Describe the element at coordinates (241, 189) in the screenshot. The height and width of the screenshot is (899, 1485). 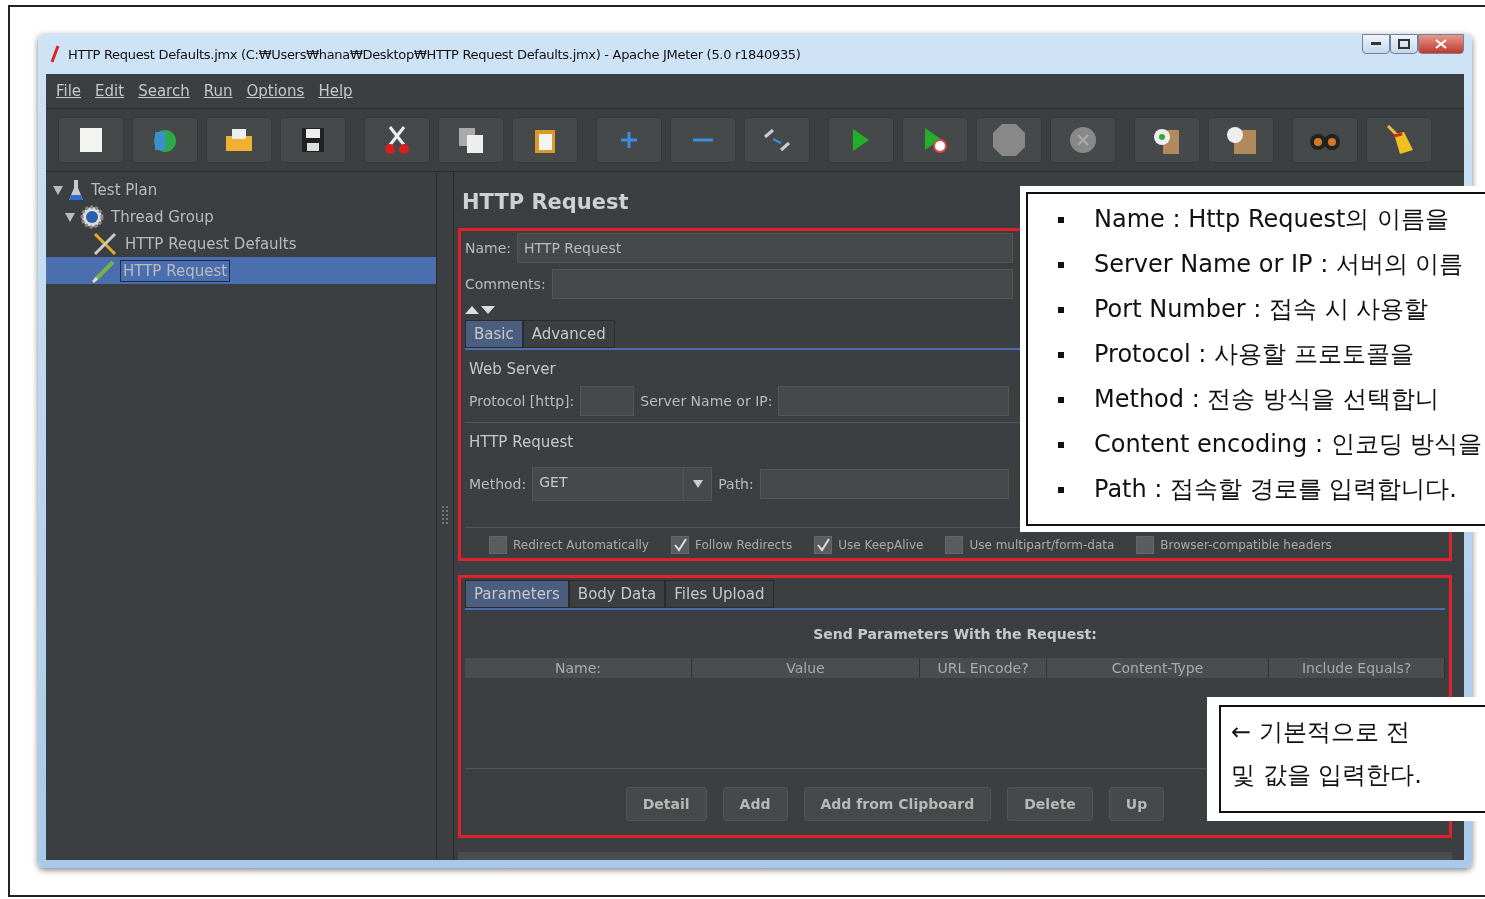
I see `tree-item: Test Plan` at that location.